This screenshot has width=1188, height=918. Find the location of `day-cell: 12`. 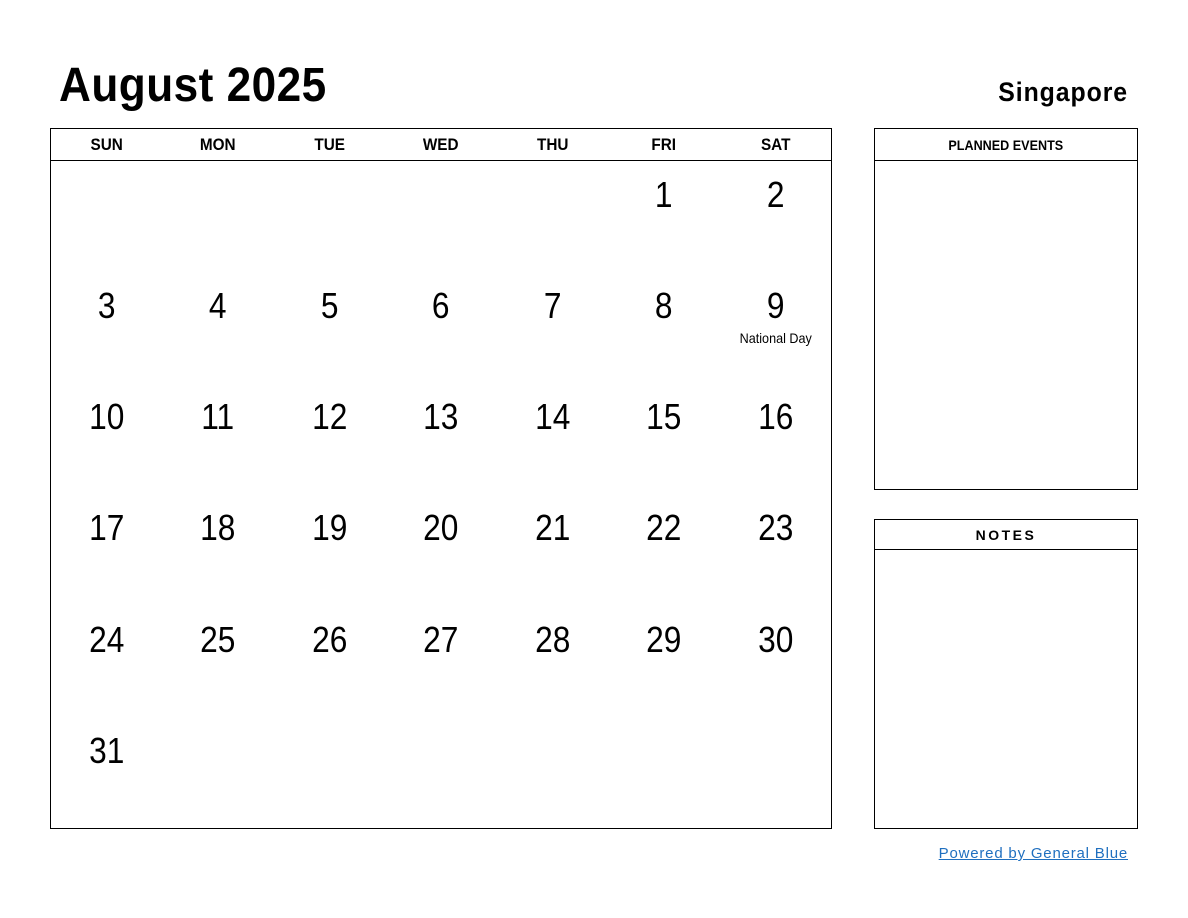

day-cell: 12 is located at coordinates (329, 438).